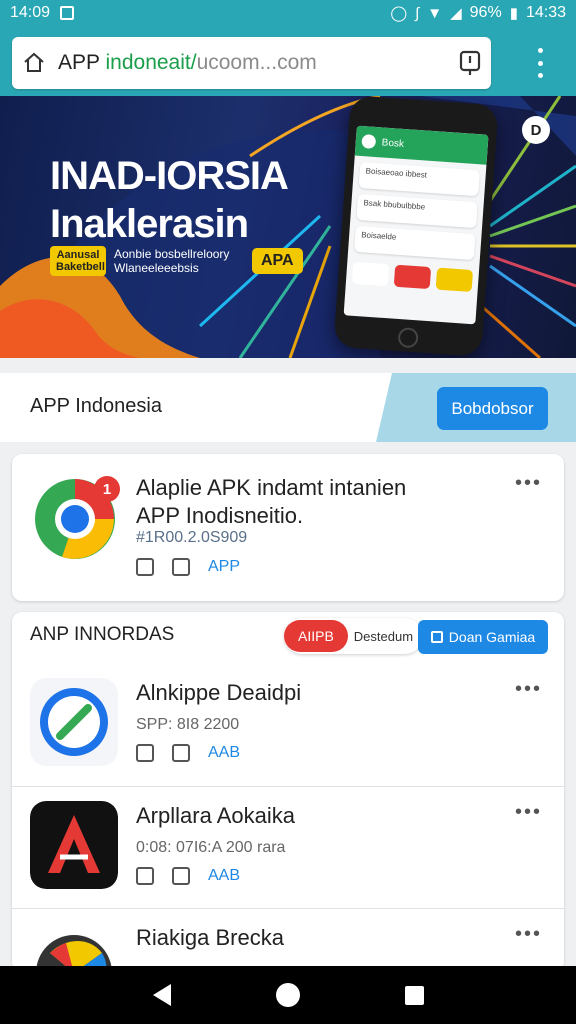  Describe the element at coordinates (414, 995) in the screenshot. I see `recents-icon` at that location.